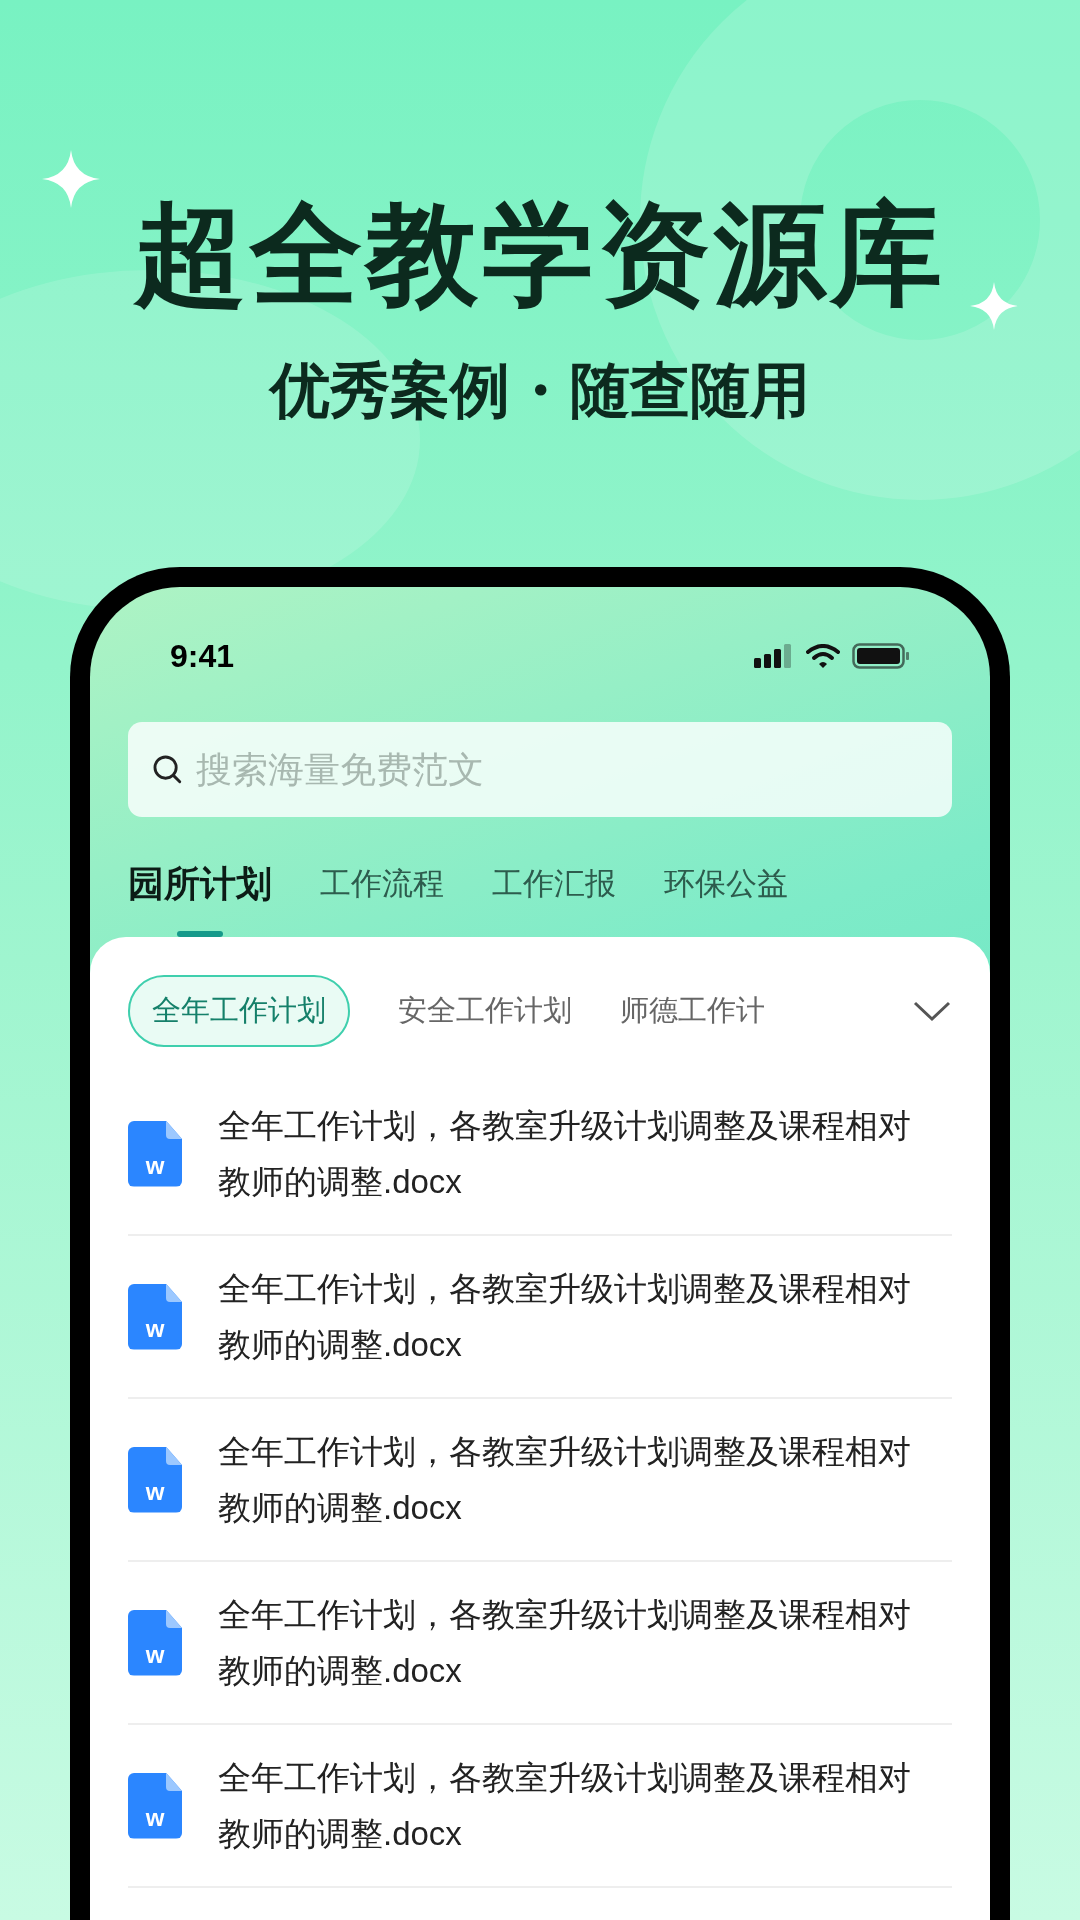 The height and width of the screenshot is (1920, 1080). I want to click on filter-chip: 安全工作计划, so click(485, 1011).